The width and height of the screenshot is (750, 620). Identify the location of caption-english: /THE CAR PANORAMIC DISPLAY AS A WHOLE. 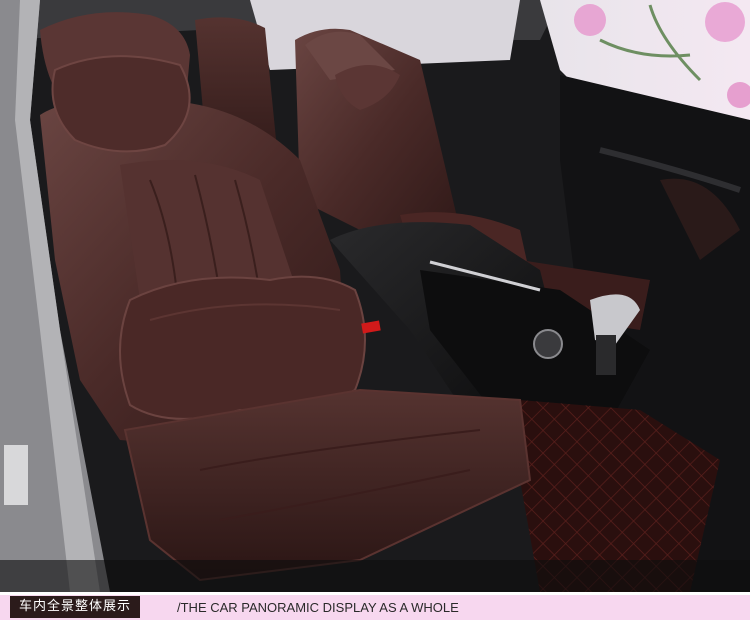
(318, 607).